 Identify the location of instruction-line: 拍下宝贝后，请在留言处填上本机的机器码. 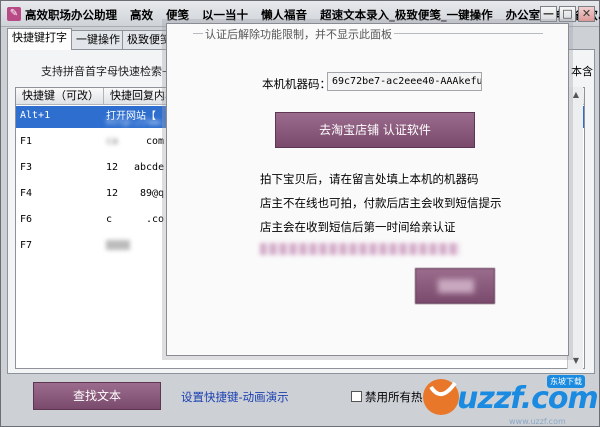
(369, 179).